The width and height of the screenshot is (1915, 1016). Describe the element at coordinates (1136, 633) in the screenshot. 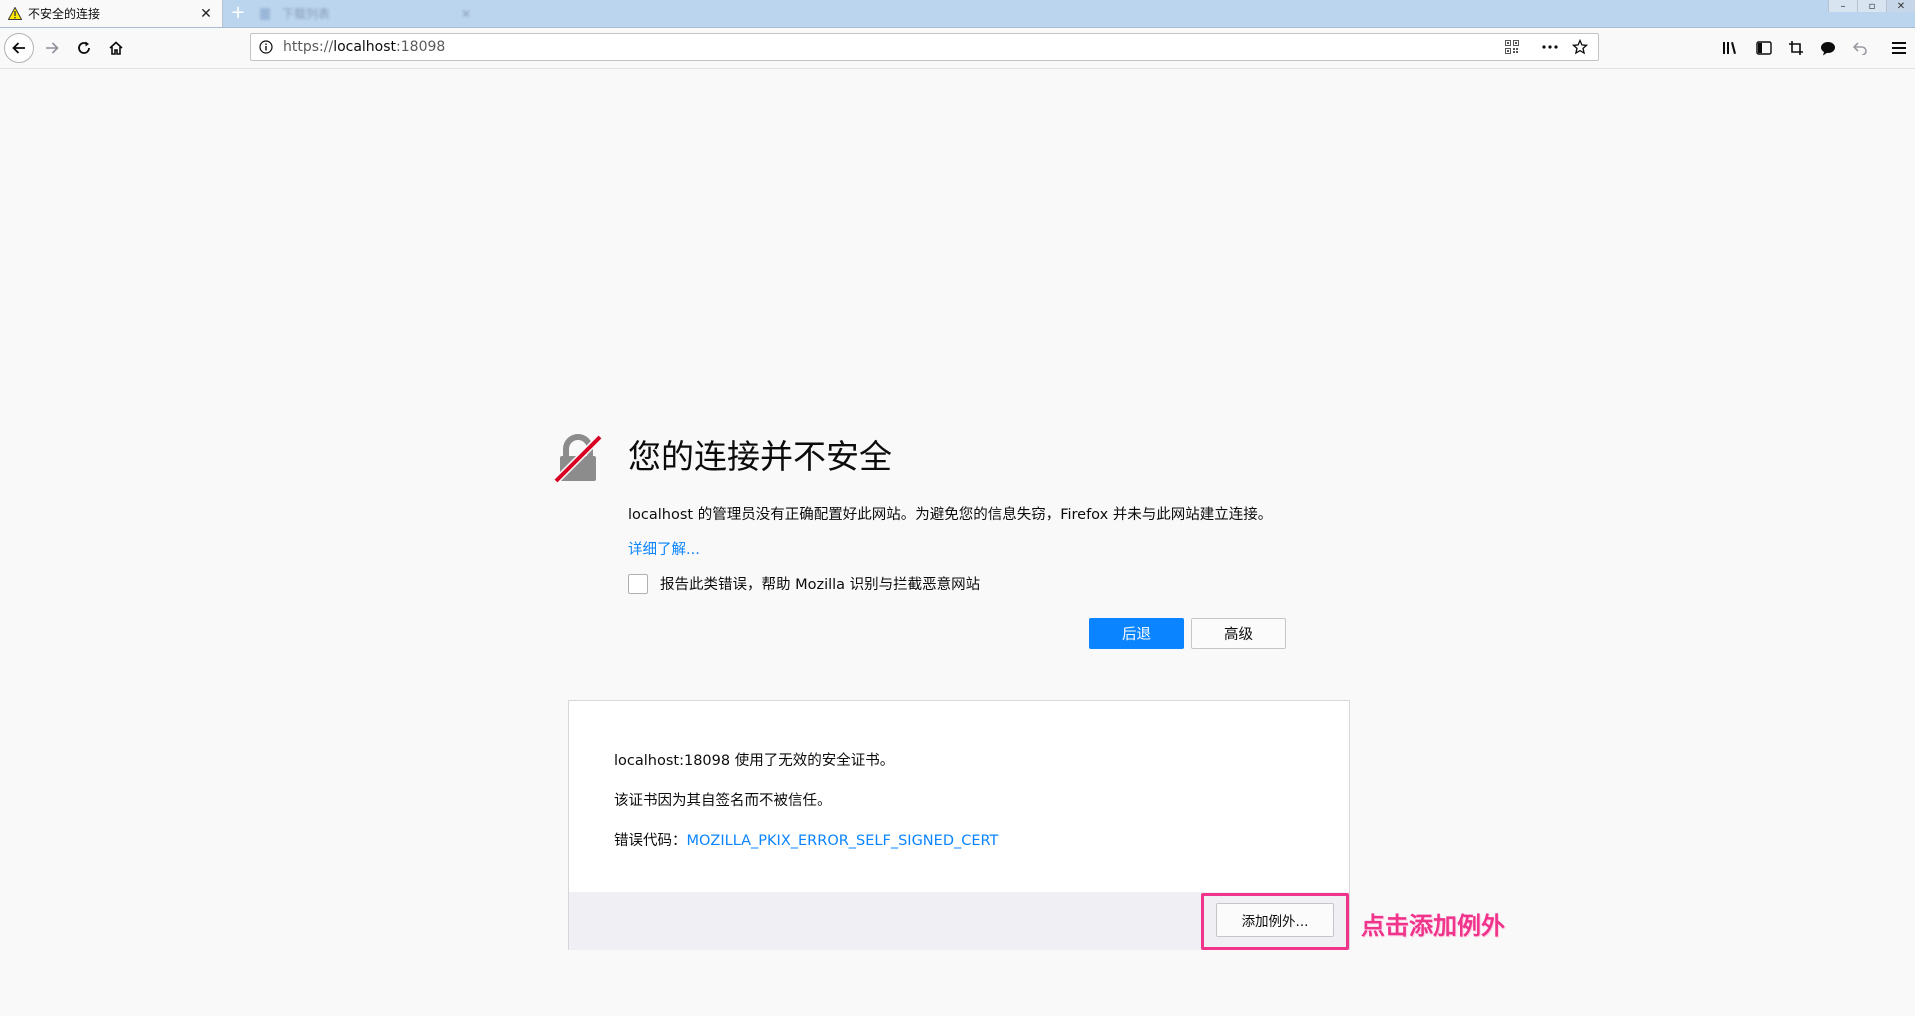

I see `go-back-button: 后退` at that location.